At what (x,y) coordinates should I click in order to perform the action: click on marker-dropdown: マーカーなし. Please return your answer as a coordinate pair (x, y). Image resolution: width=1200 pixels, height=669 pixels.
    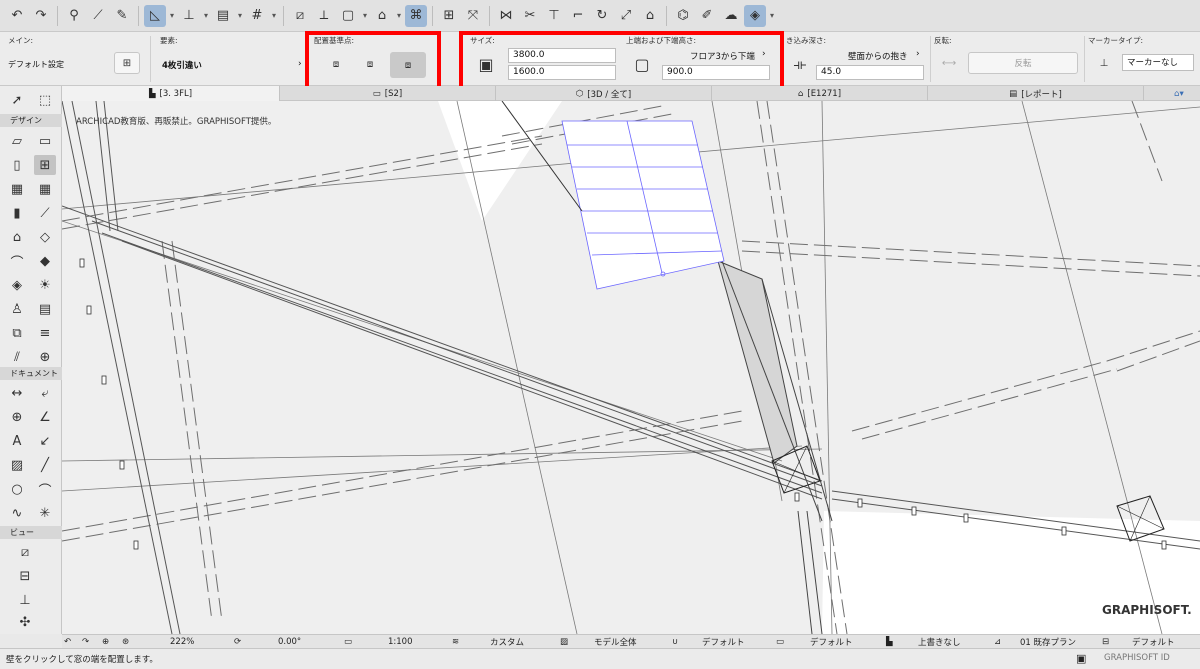
    Looking at the image, I should click on (1158, 62).